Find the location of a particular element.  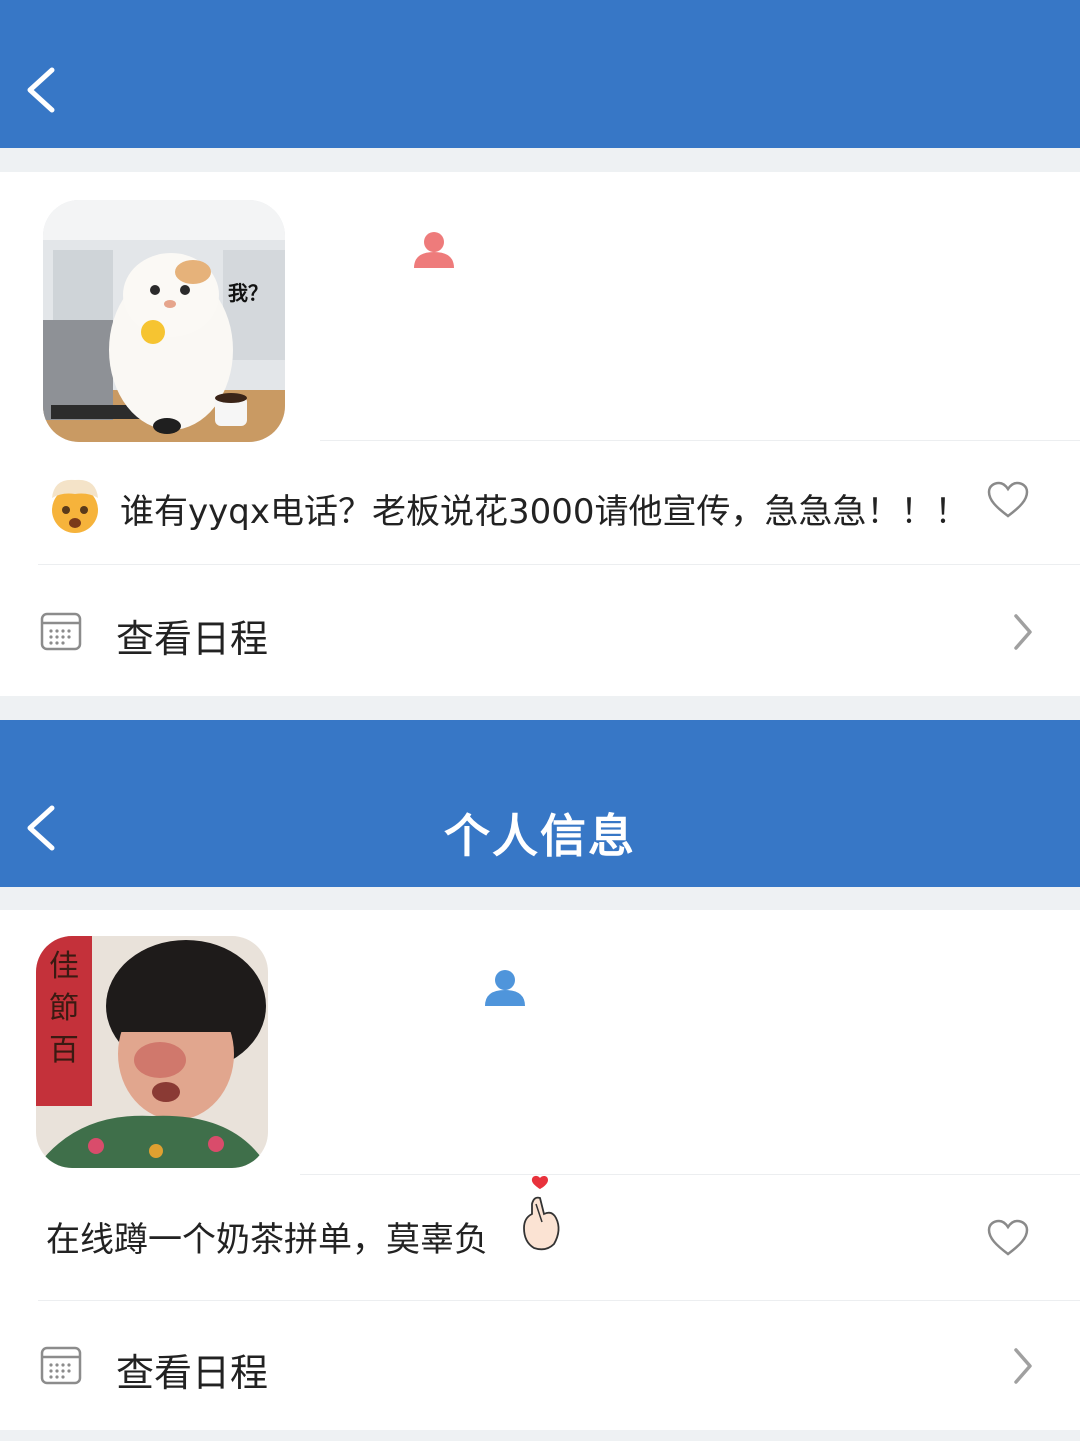

avatar: 佳 節 百 is located at coordinates (152, 1052).